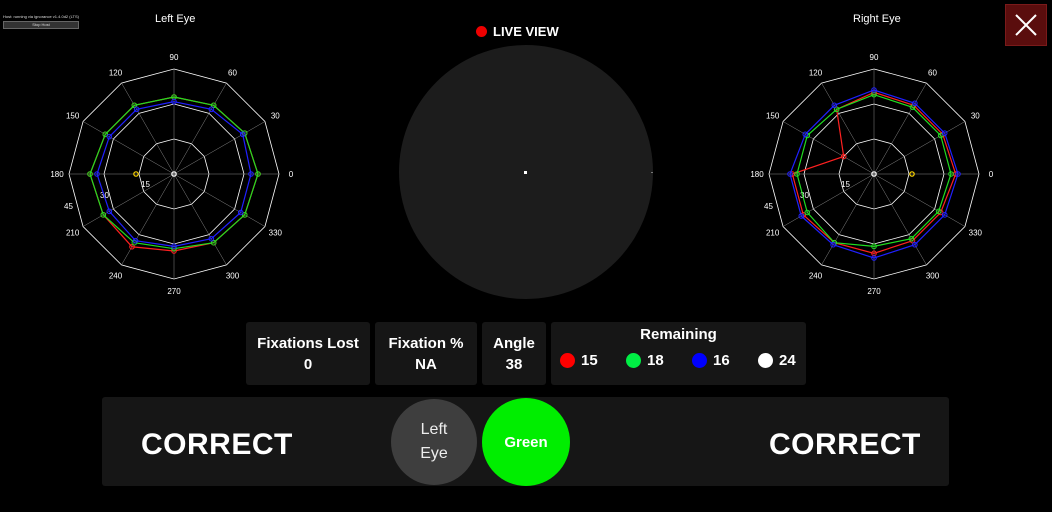 This screenshot has width=1052, height=512. Describe the element at coordinates (308, 353) in the screenshot. I see `fixations-lost-panel: Fixations Lost 0` at that location.